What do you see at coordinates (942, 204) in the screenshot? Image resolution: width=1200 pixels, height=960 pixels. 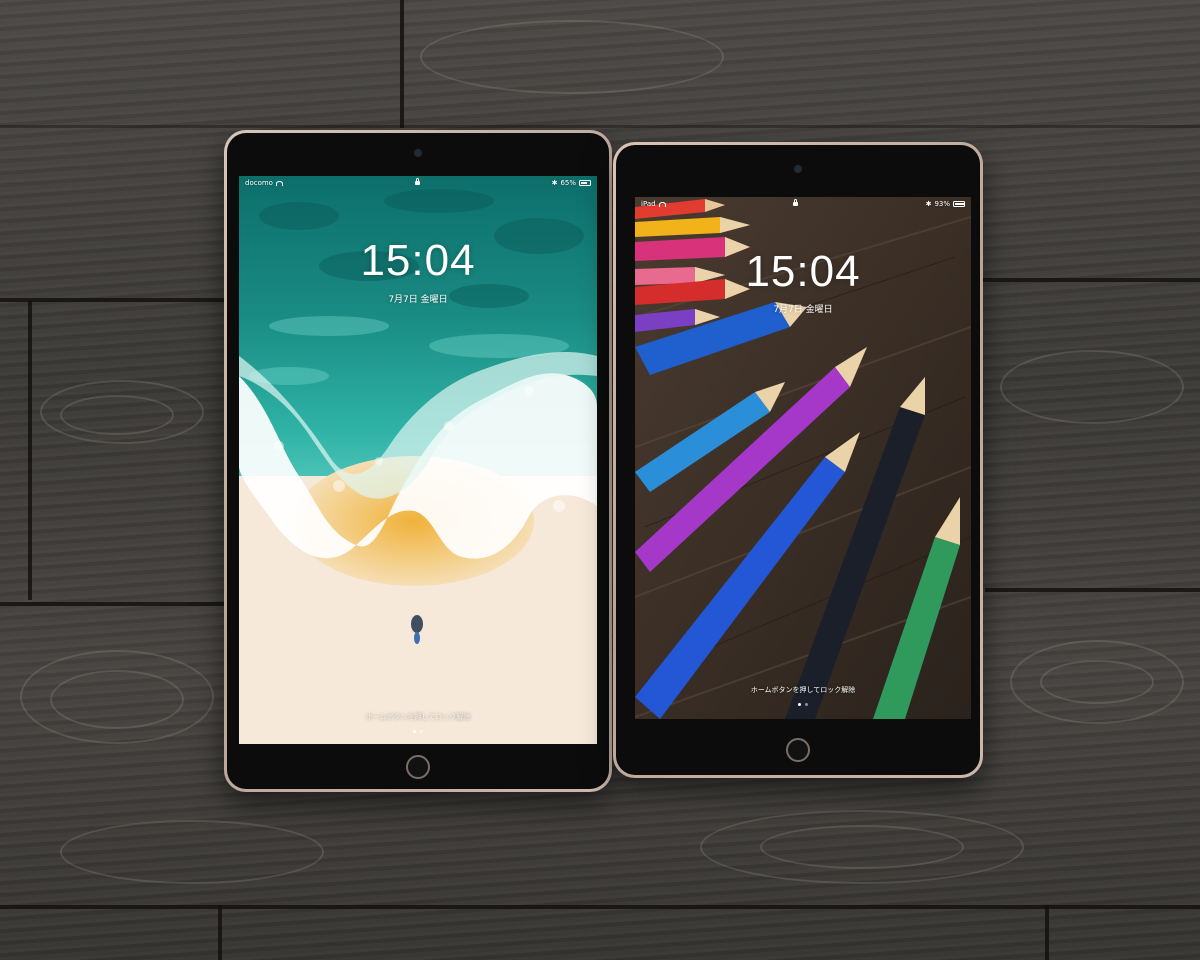 I see `battery-percent: 93%` at bounding box center [942, 204].